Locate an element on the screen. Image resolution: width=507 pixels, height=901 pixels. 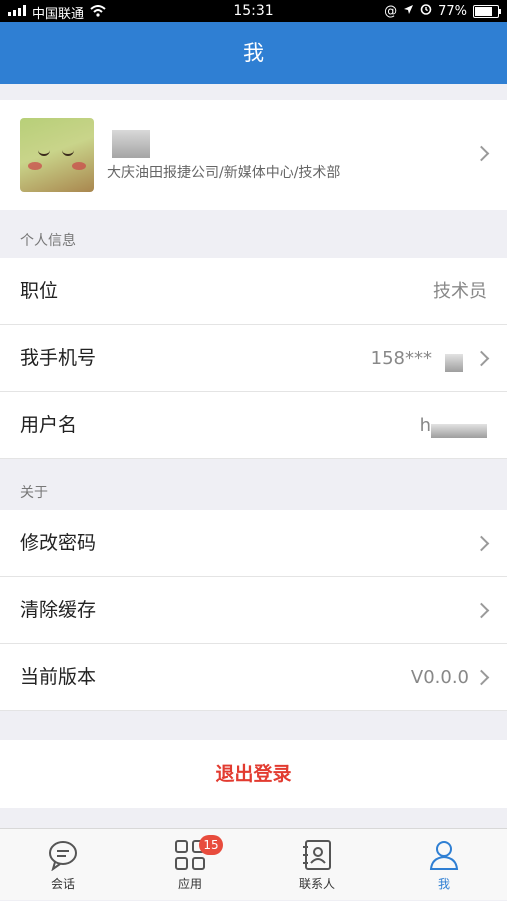
organization-path: 大庆油田报捷公司/新媒体中心/技术部 is located at coordinates (224, 173).